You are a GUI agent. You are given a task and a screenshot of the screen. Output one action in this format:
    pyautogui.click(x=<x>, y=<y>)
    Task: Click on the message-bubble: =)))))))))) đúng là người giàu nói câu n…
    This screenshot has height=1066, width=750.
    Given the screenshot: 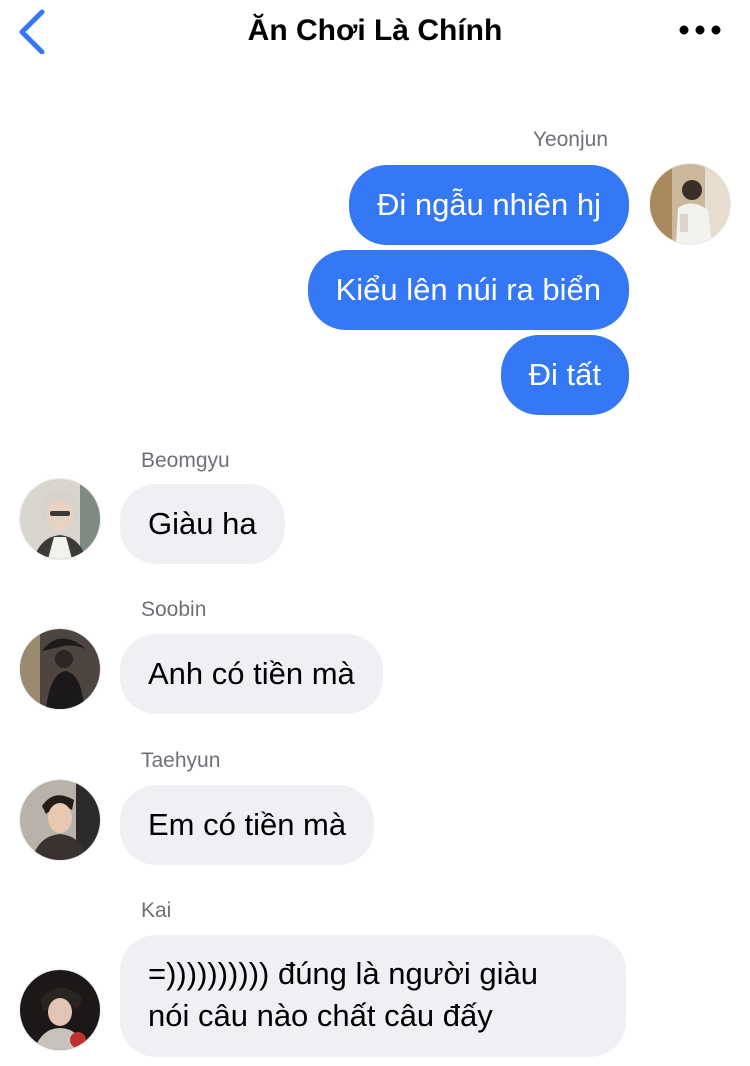 What is the action you would take?
    pyautogui.click(x=373, y=996)
    